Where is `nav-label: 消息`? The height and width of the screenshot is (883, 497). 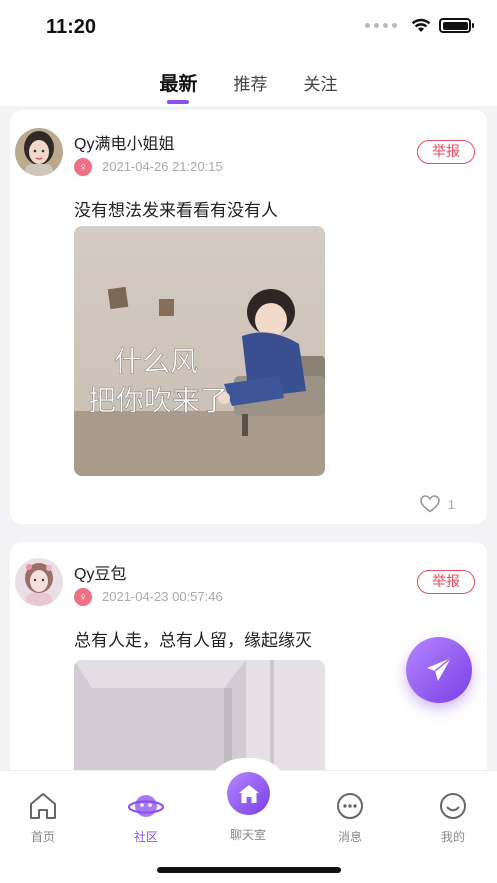 nav-label: 消息 is located at coordinates (349, 837).